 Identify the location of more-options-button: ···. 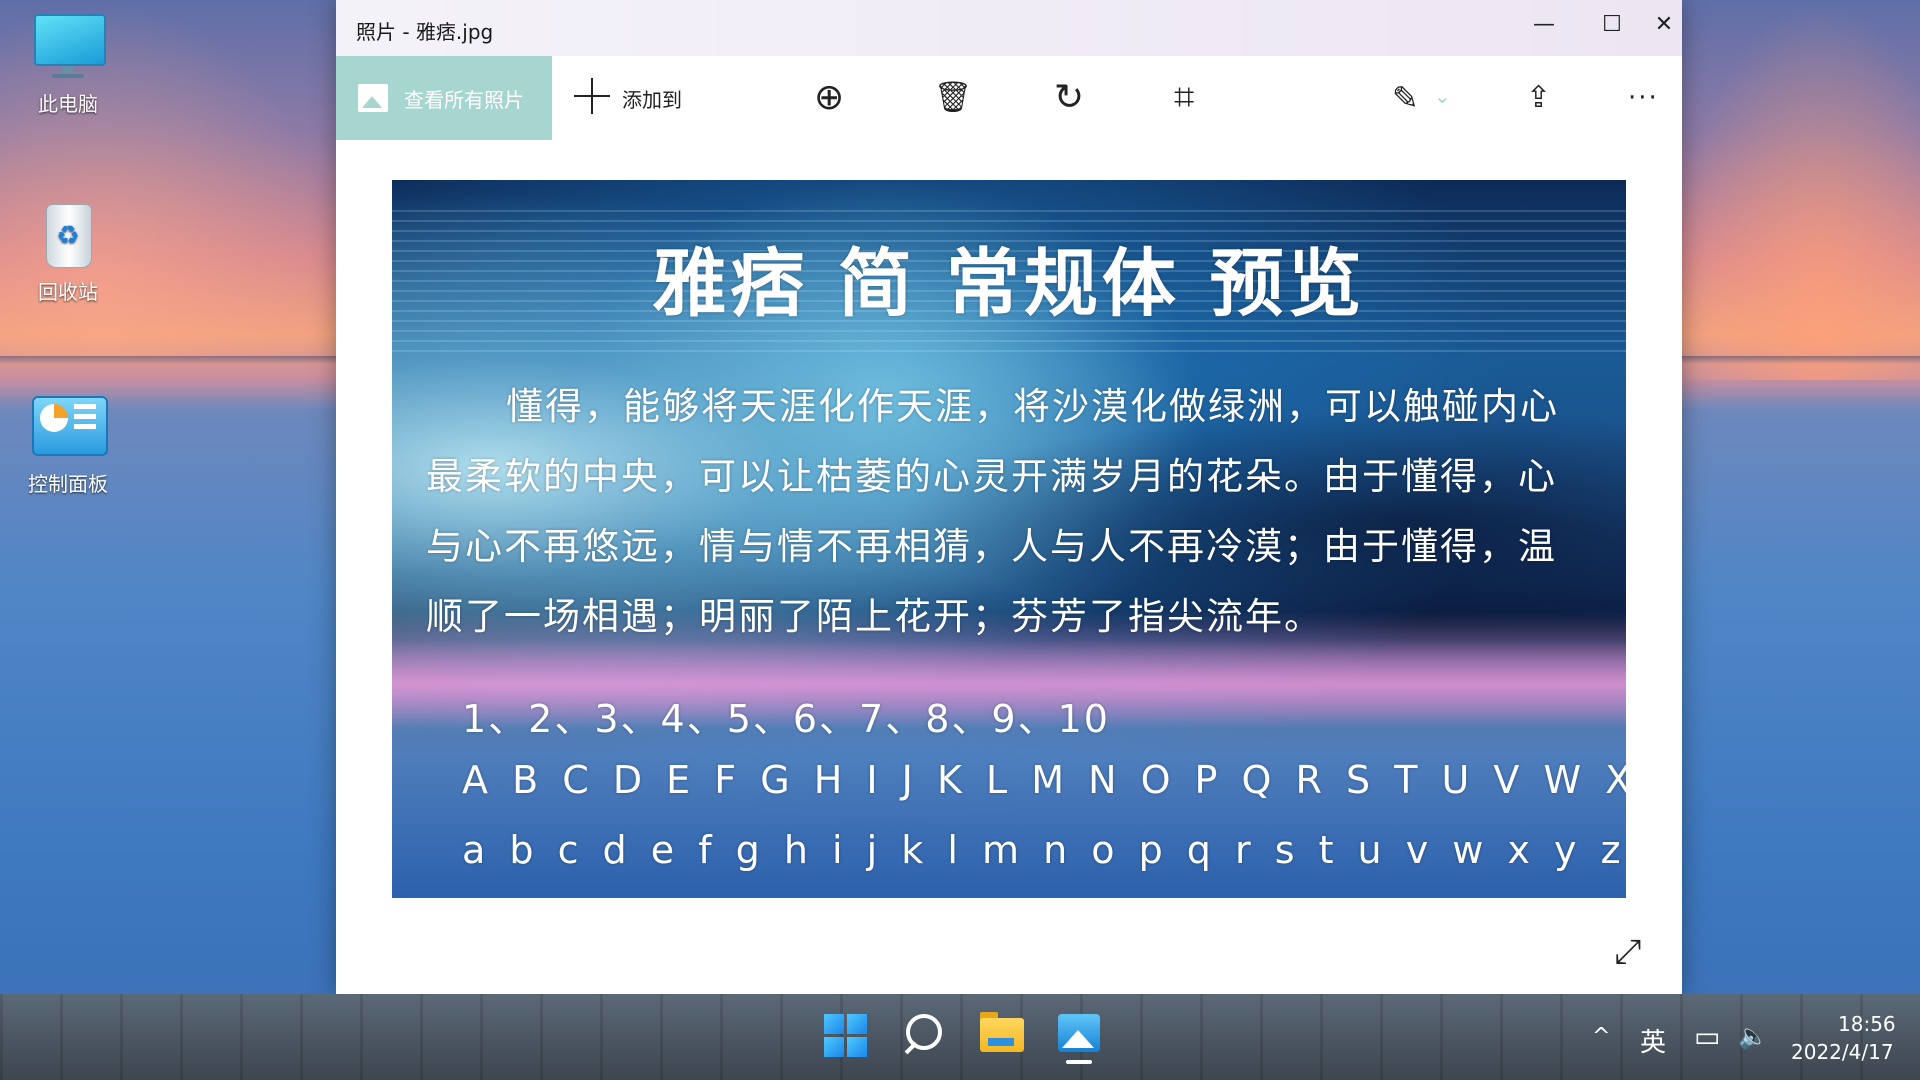
(1647, 98).